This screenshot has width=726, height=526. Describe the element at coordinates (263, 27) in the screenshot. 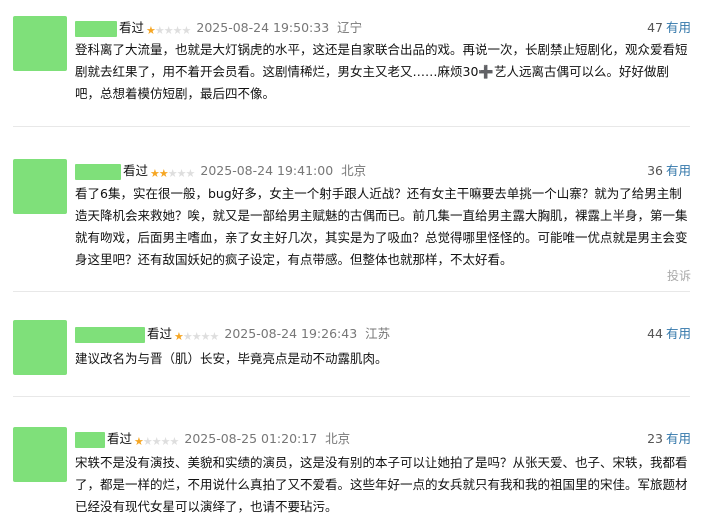

I see `comment-time: 2025-08-24 19:50:33` at that location.